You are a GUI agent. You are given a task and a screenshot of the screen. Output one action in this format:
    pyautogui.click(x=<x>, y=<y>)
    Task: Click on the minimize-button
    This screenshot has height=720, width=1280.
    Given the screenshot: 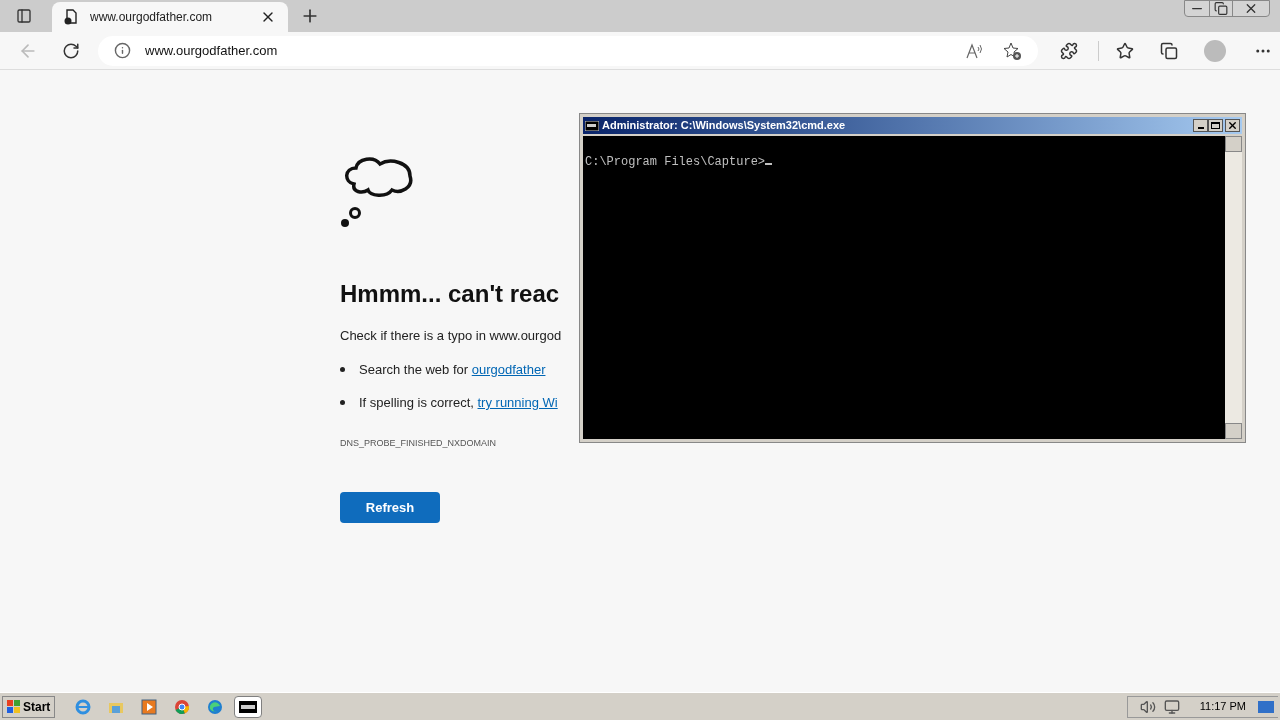 What is the action you would take?
    pyautogui.click(x=1200, y=125)
    